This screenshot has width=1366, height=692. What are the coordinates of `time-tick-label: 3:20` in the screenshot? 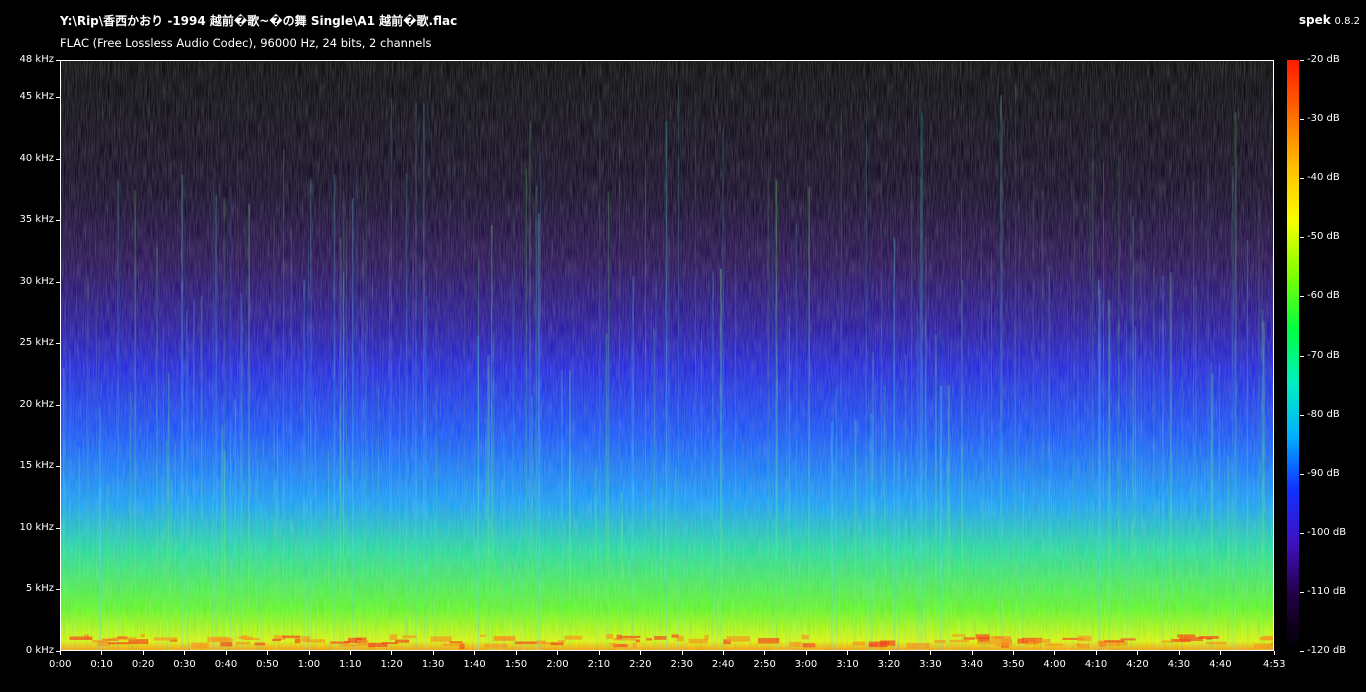 It's located at (889, 664).